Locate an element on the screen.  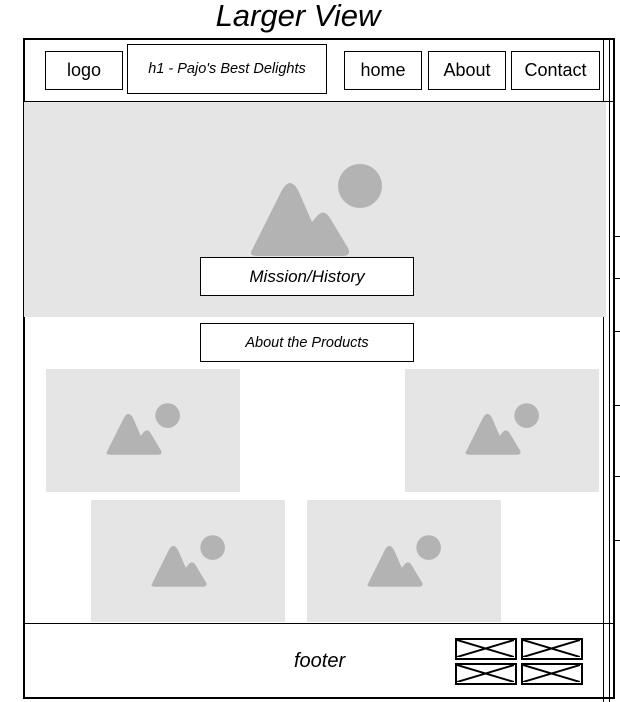
nav-about-label: About is located at coordinates (467, 70).